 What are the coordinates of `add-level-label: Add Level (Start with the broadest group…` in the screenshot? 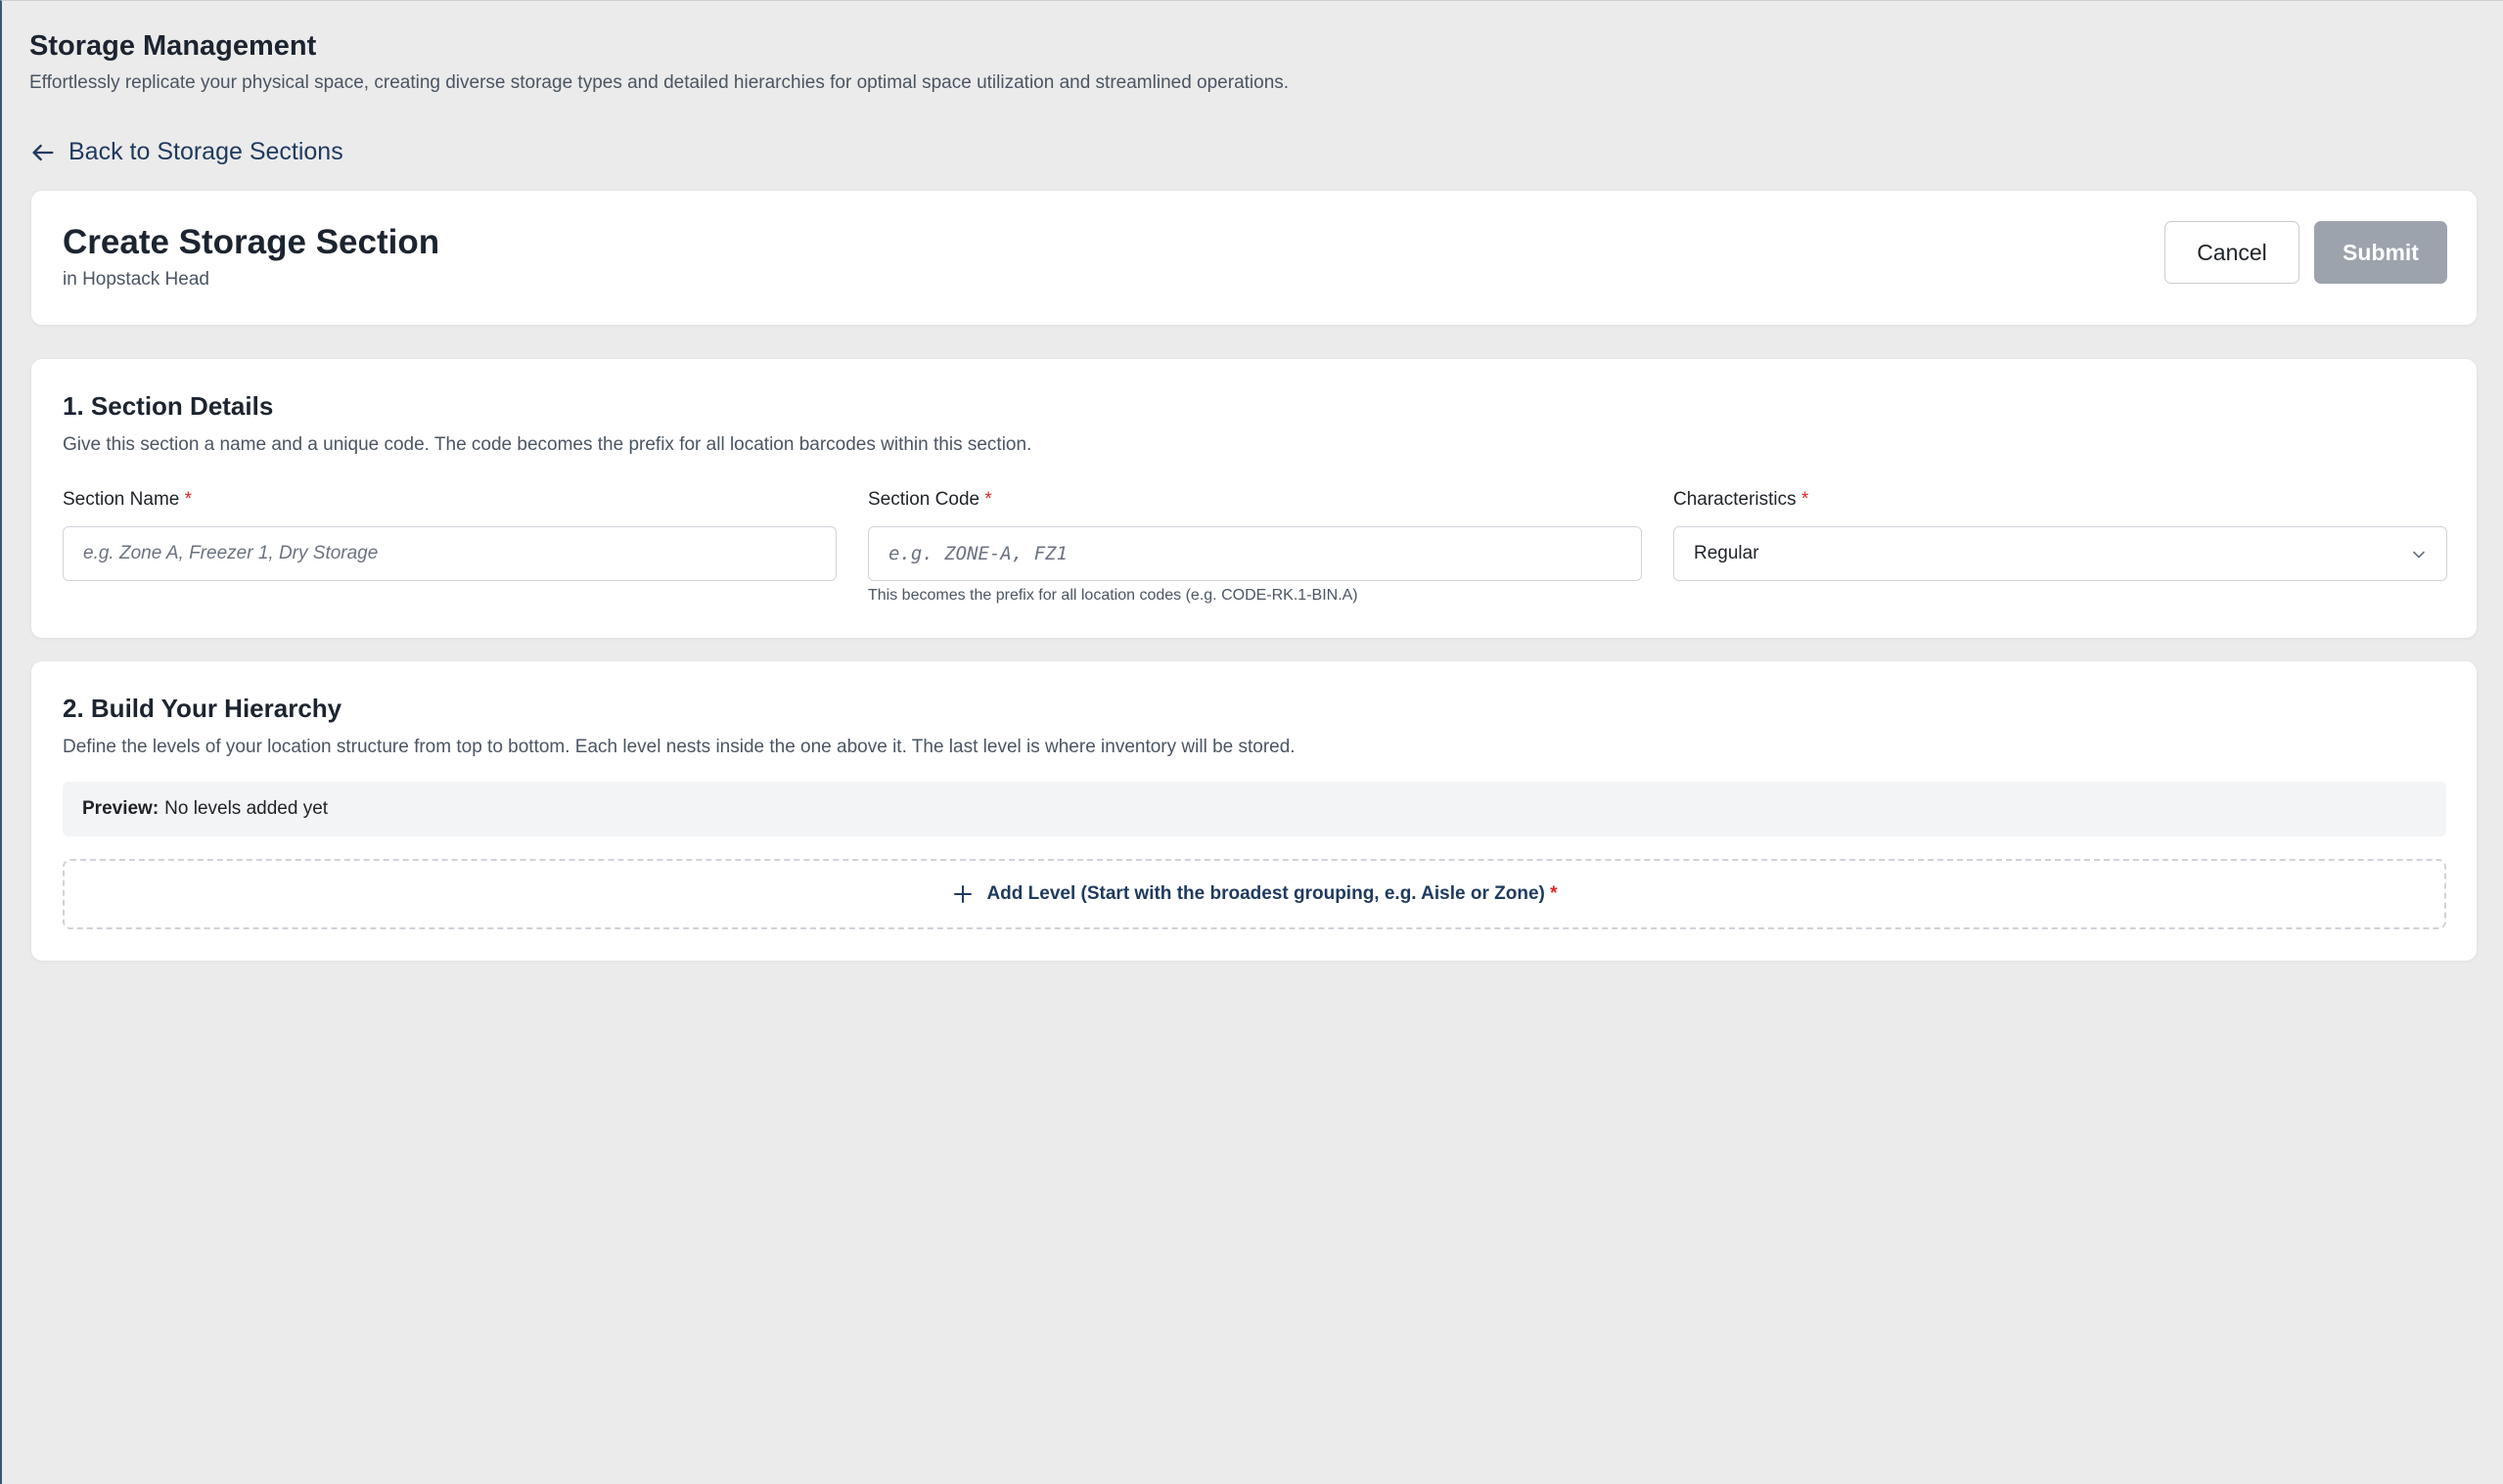 It's located at (1271, 894).